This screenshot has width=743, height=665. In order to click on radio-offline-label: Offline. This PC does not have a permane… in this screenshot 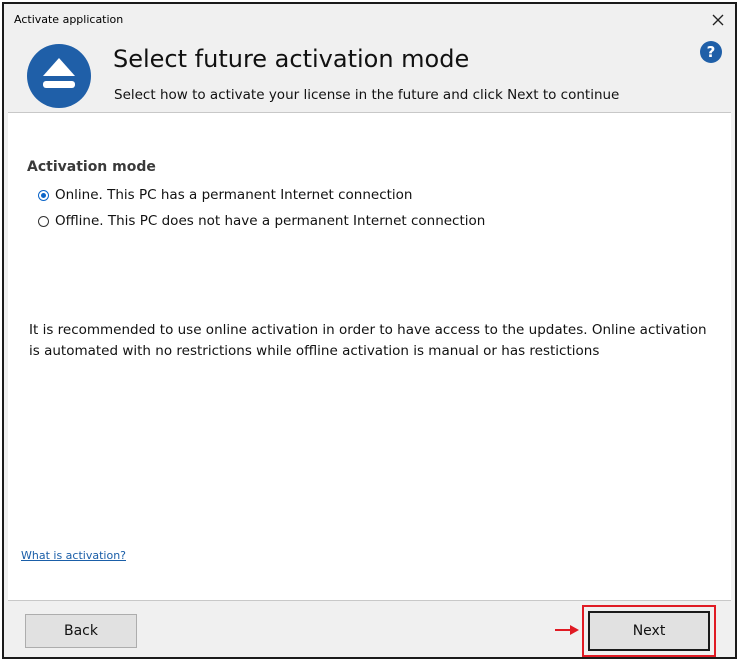, I will do `click(270, 221)`.